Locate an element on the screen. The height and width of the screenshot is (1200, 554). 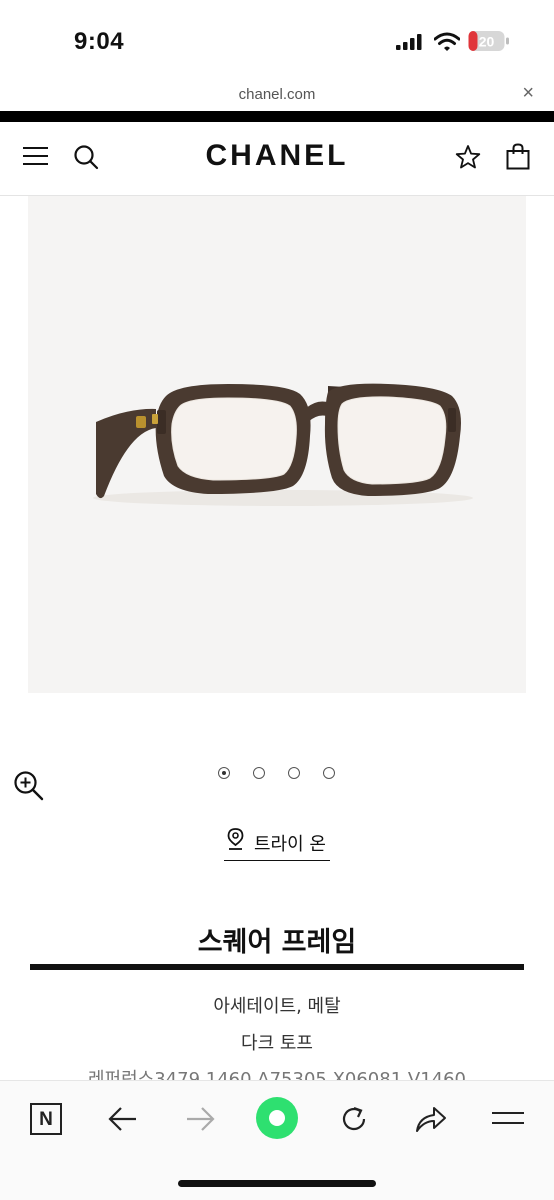
n-button-label: N is located at coordinates (46, 1119).